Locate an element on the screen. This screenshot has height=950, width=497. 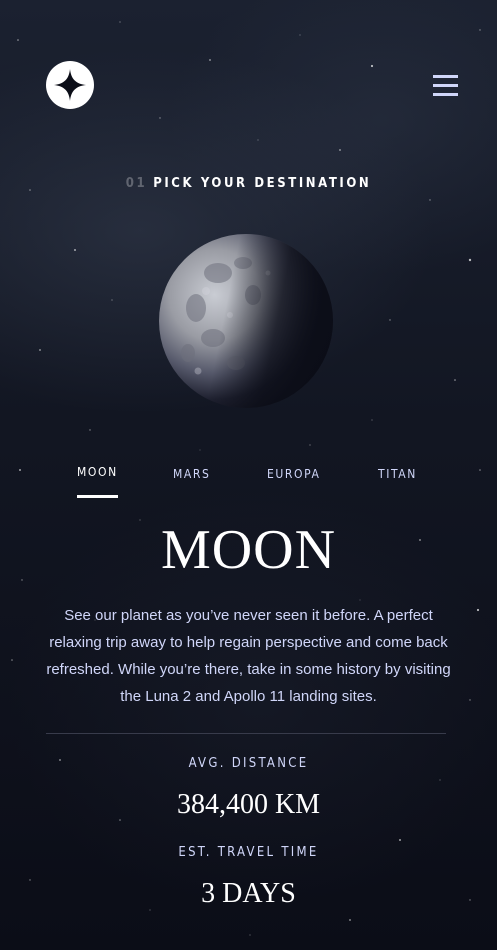
page-heading: 01 PICK YOUR DESTINATION is located at coordinates (248, 183).